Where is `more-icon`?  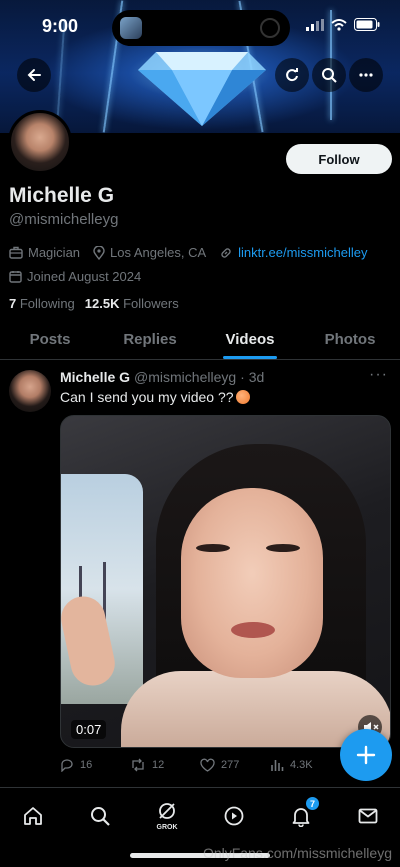 more-icon is located at coordinates (366, 75).